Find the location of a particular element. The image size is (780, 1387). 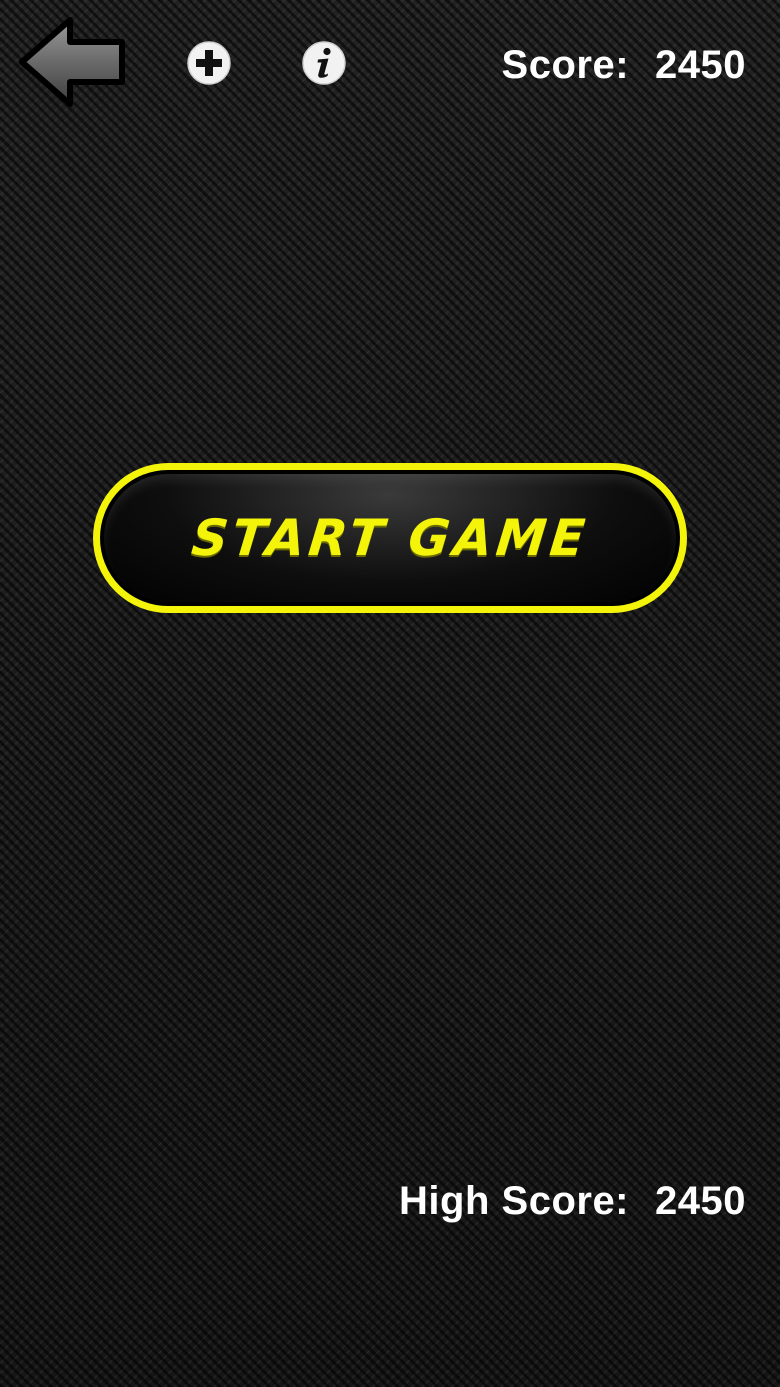

score-value: 2450 is located at coordinates (700, 65).